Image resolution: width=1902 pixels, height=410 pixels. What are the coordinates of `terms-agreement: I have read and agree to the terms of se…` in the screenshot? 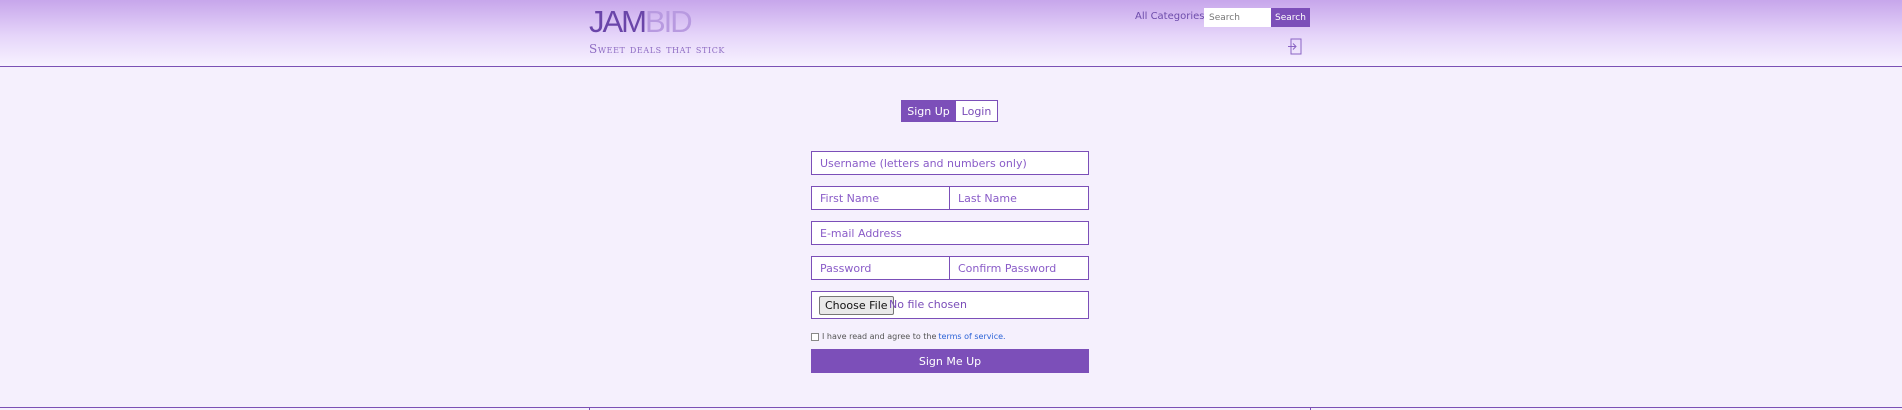 It's located at (908, 336).